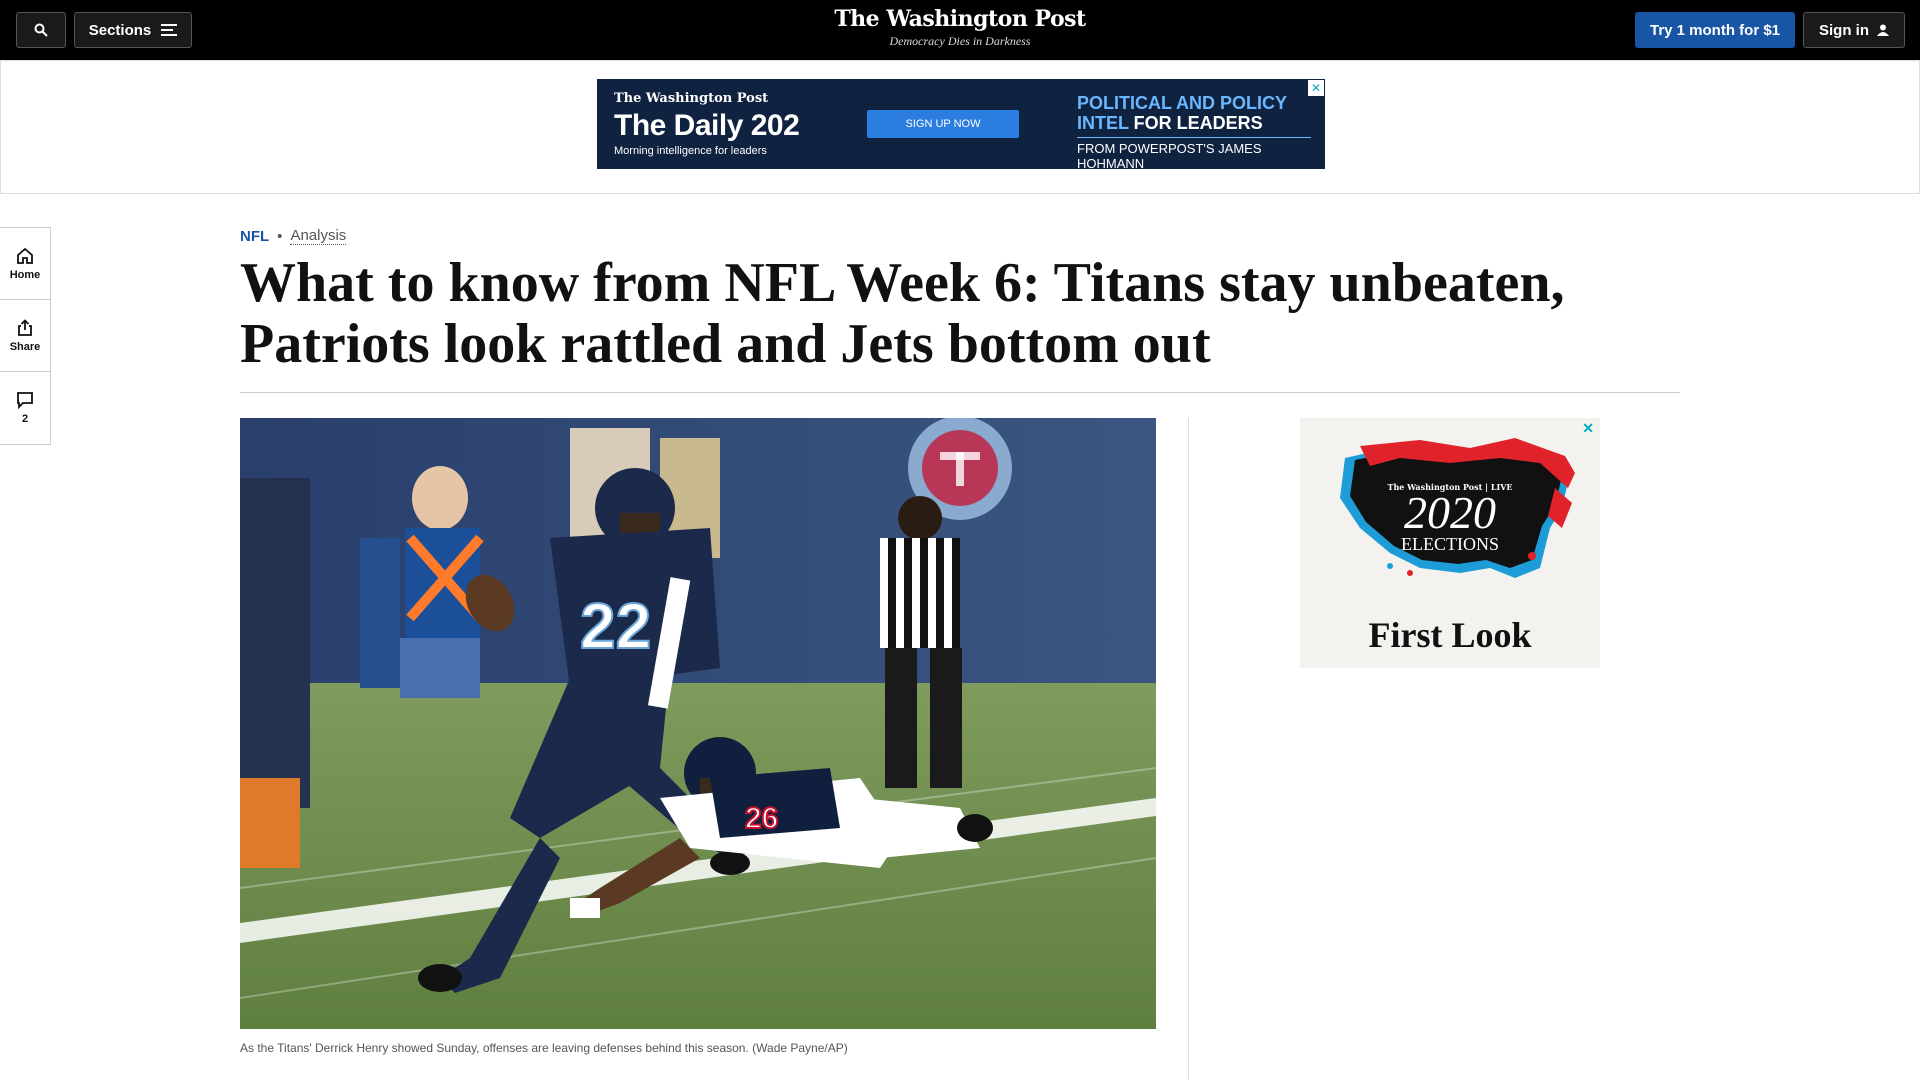 The height and width of the screenshot is (1080, 1920). Describe the element at coordinates (318, 236) in the screenshot. I see `analysis-label: Analysis` at that location.